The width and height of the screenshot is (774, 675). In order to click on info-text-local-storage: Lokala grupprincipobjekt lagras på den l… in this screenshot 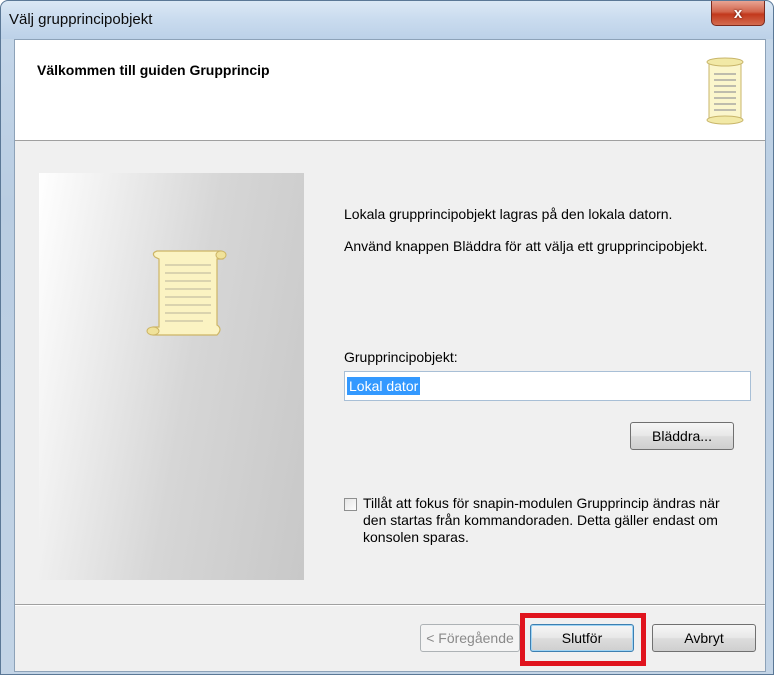, I will do `click(508, 214)`.